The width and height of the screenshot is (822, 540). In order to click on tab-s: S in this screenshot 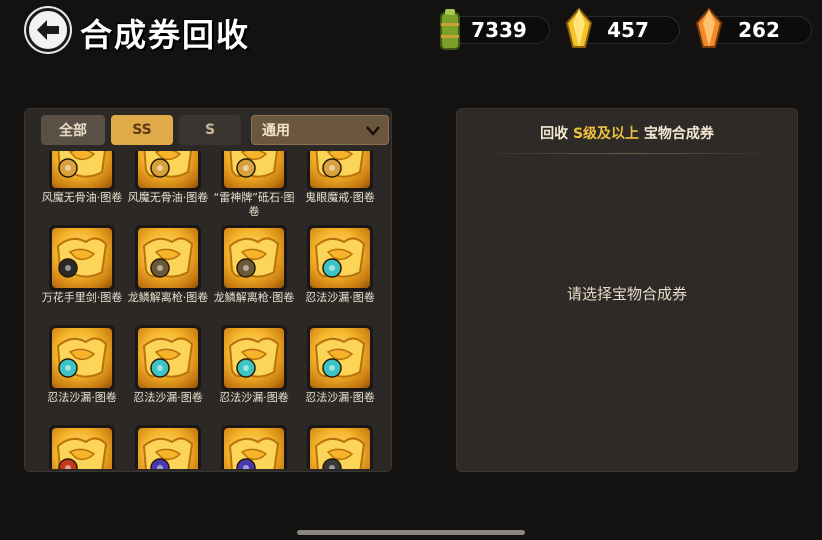, I will do `click(210, 130)`.